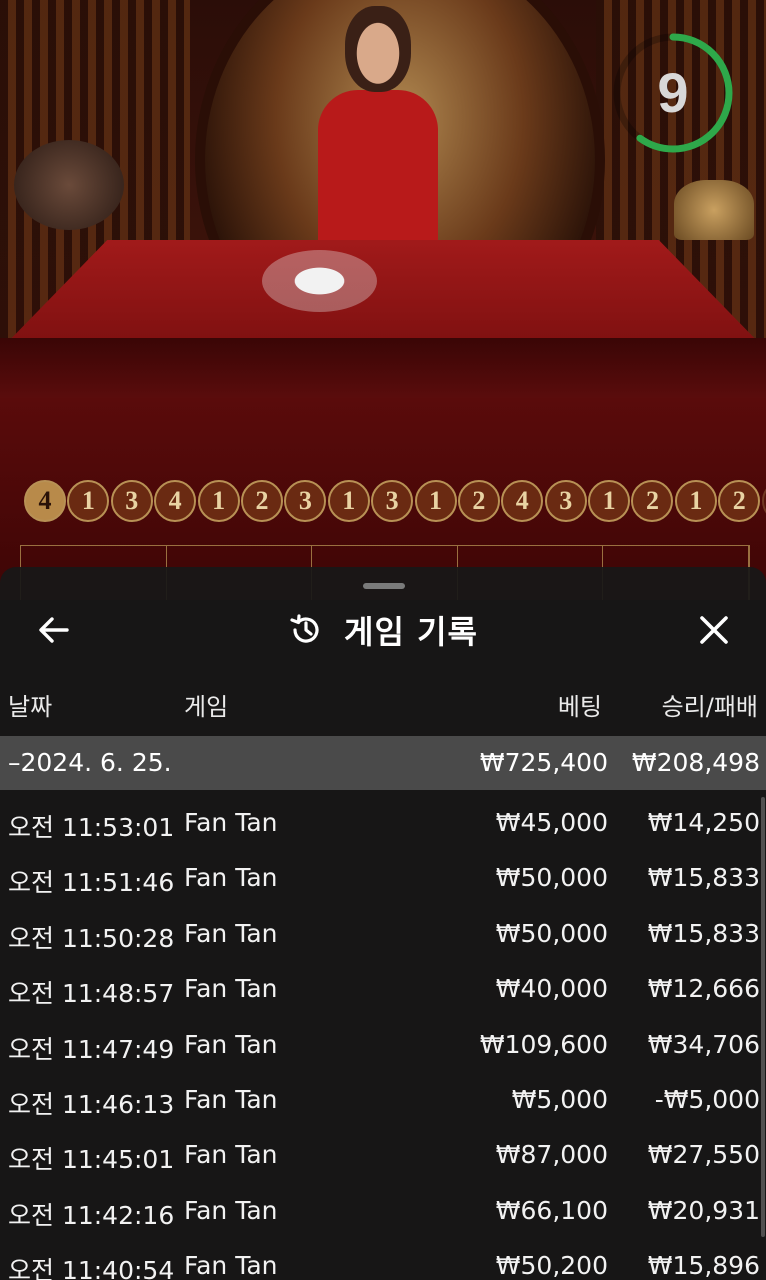 The height and width of the screenshot is (1280, 766). What do you see at coordinates (90, 762) in the screenshot?
I see `summary-date: –2024. 6. 25.` at bounding box center [90, 762].